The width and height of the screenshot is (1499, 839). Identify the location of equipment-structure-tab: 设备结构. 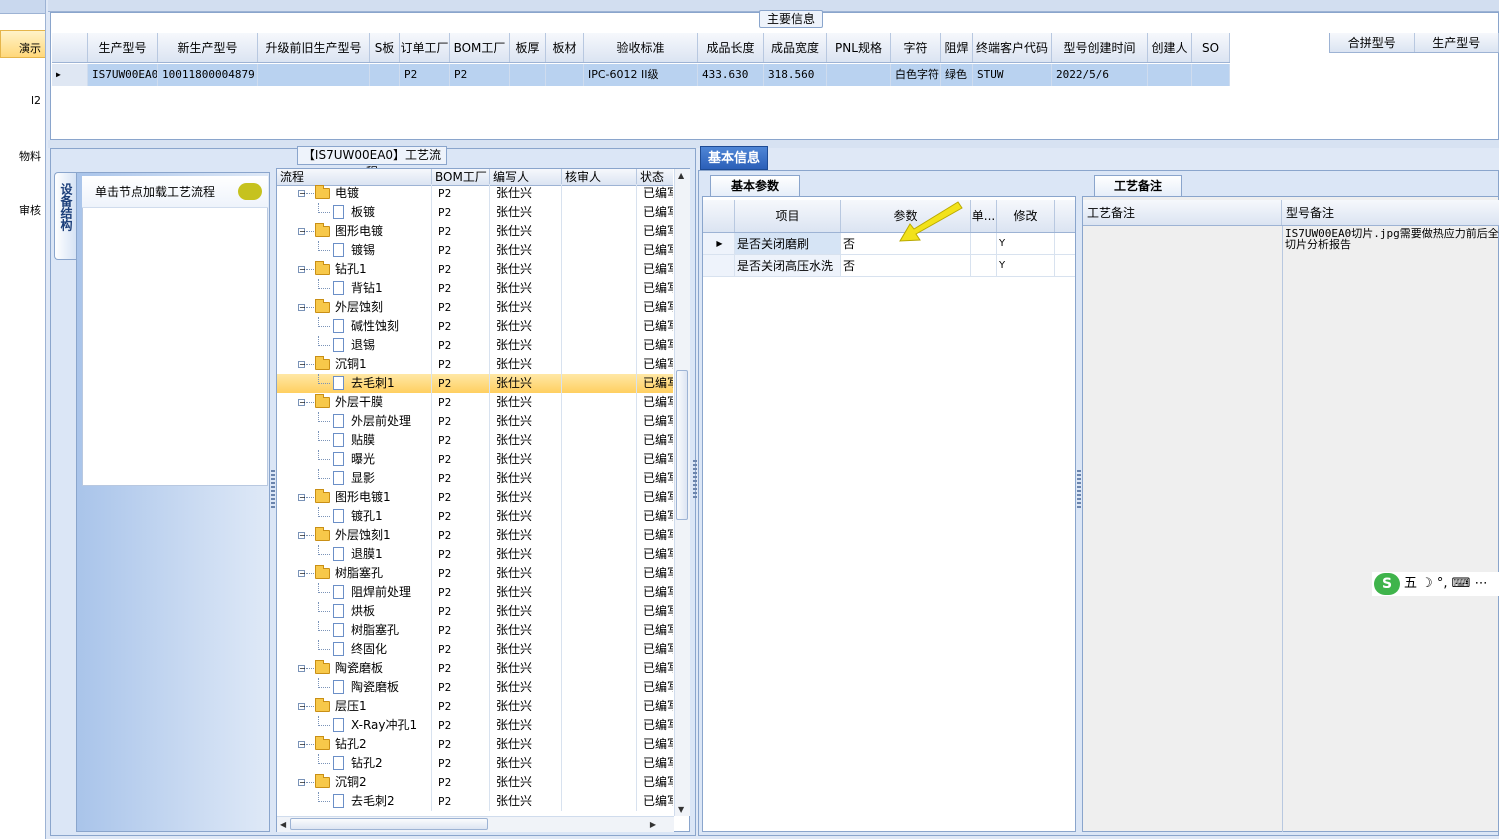
(65, 216).